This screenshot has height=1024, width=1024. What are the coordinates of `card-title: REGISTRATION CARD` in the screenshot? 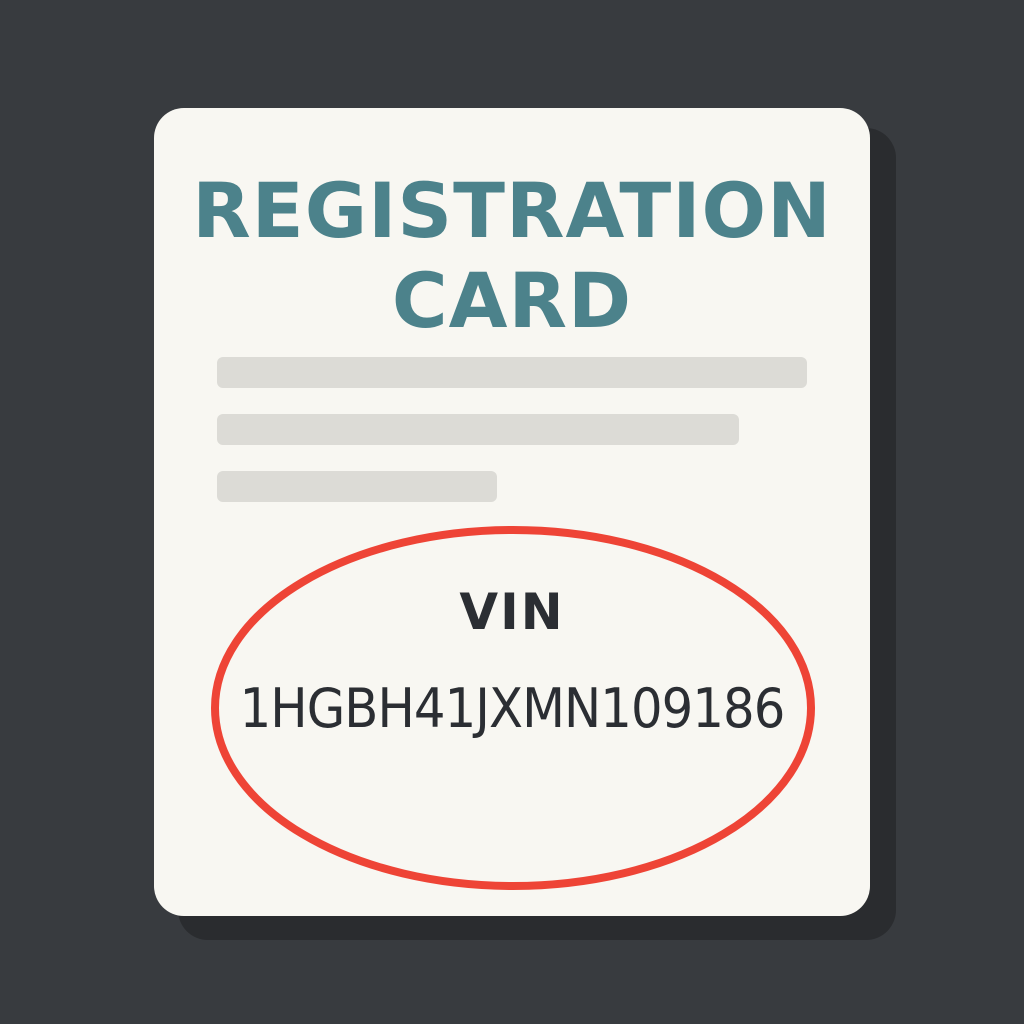 It's located at (512, 256).